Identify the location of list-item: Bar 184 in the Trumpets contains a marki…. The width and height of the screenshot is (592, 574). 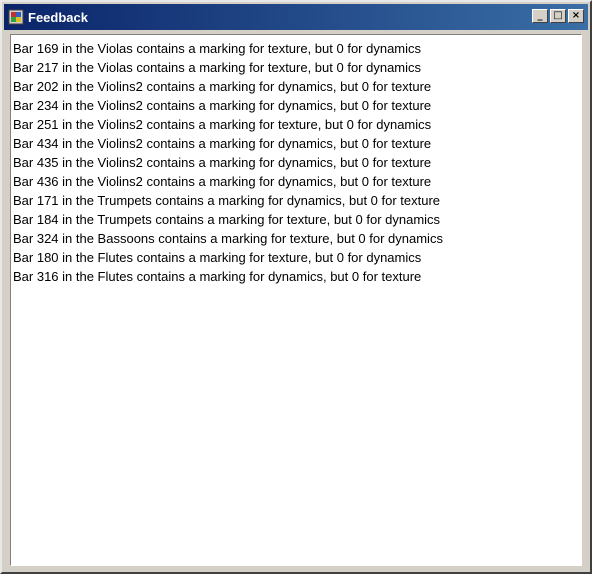
(227, 219).